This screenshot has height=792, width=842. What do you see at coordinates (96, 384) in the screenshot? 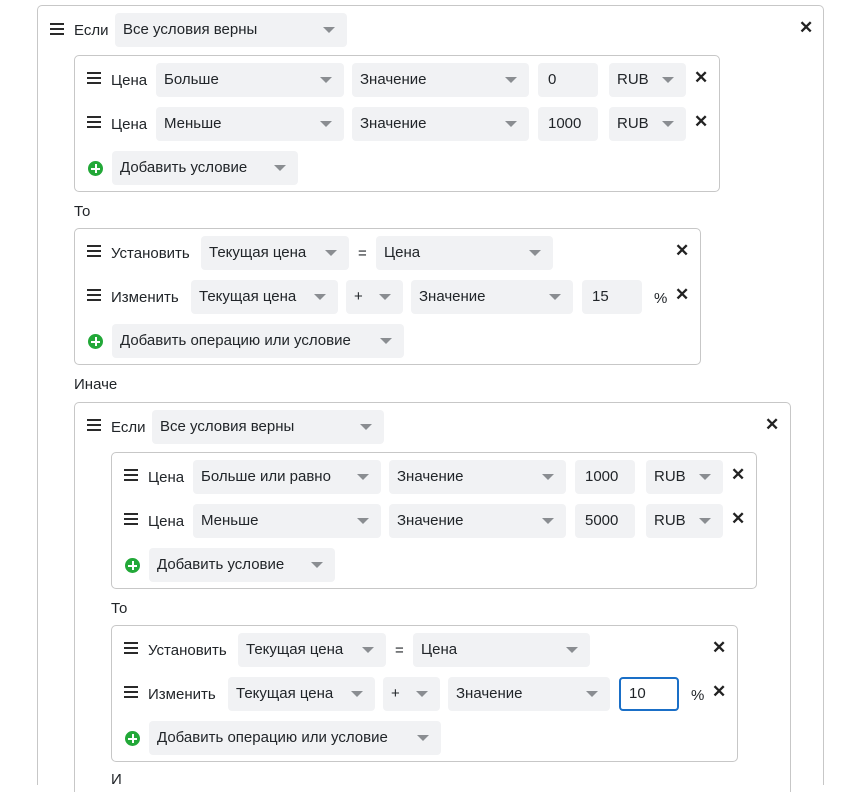
I see `else-label: Иначе` at bounding box center [96, 384].